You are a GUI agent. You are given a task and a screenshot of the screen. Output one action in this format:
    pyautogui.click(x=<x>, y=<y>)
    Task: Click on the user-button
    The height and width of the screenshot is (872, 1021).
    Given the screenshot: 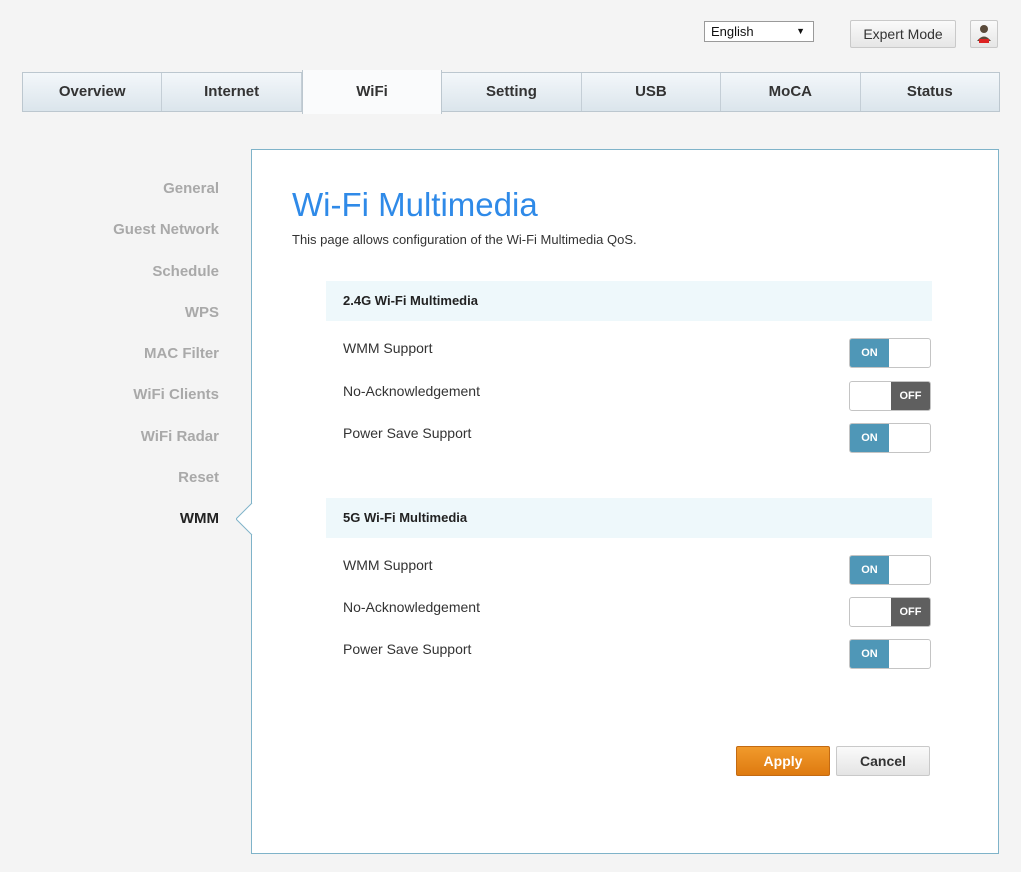 What is the action you would take?
    pyautogui.click(x=984, y=34)
    